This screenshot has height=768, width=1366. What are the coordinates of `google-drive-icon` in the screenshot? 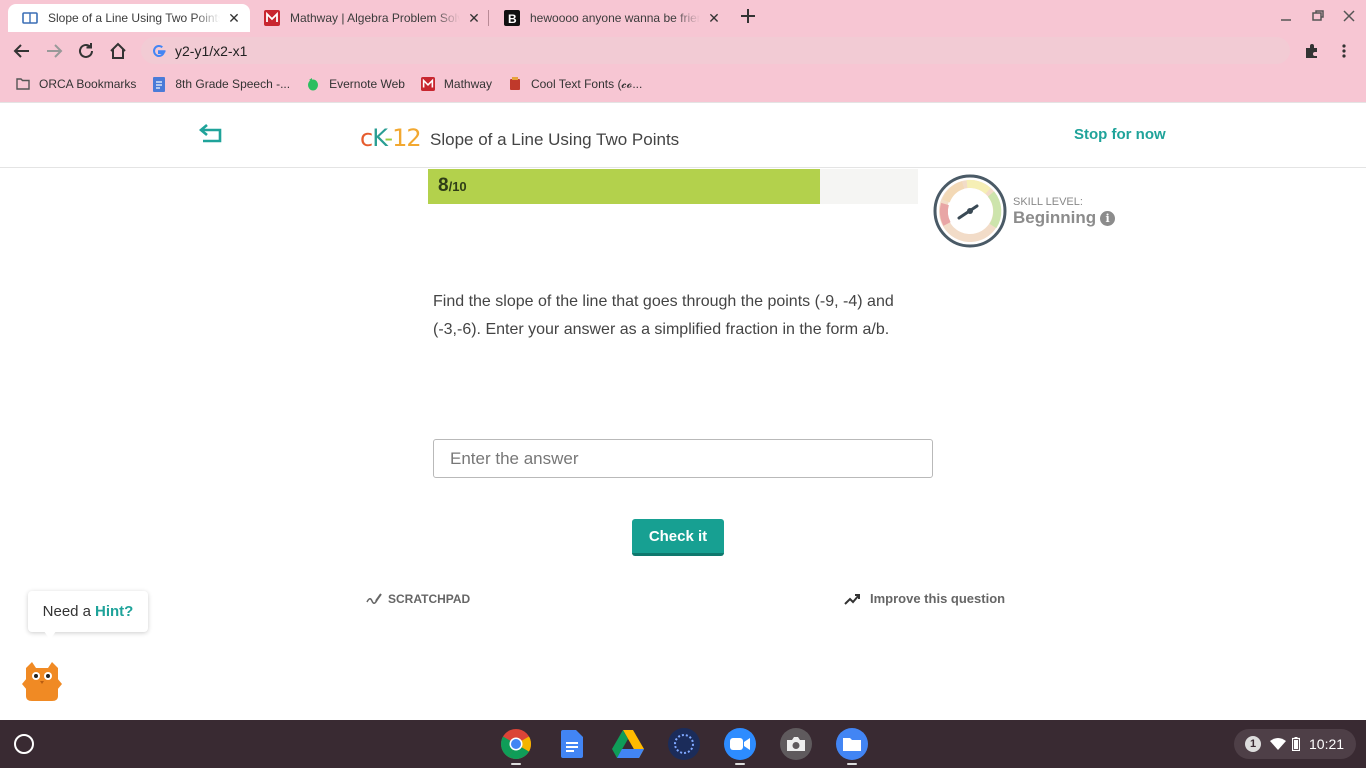 It's located at (628, 744).